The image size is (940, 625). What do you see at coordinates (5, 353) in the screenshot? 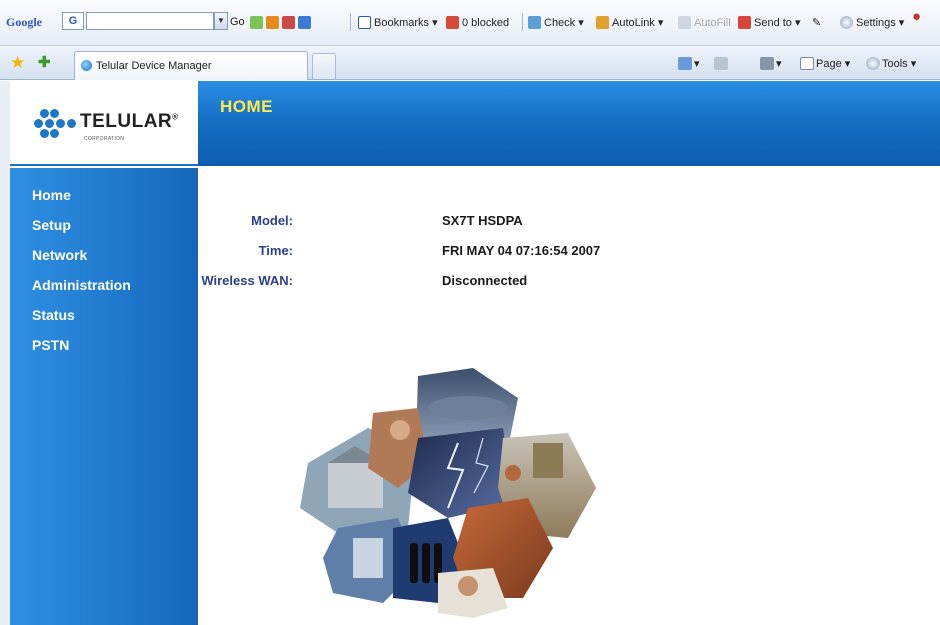
I see `page-left-edge` at bounding box center [5, 353].